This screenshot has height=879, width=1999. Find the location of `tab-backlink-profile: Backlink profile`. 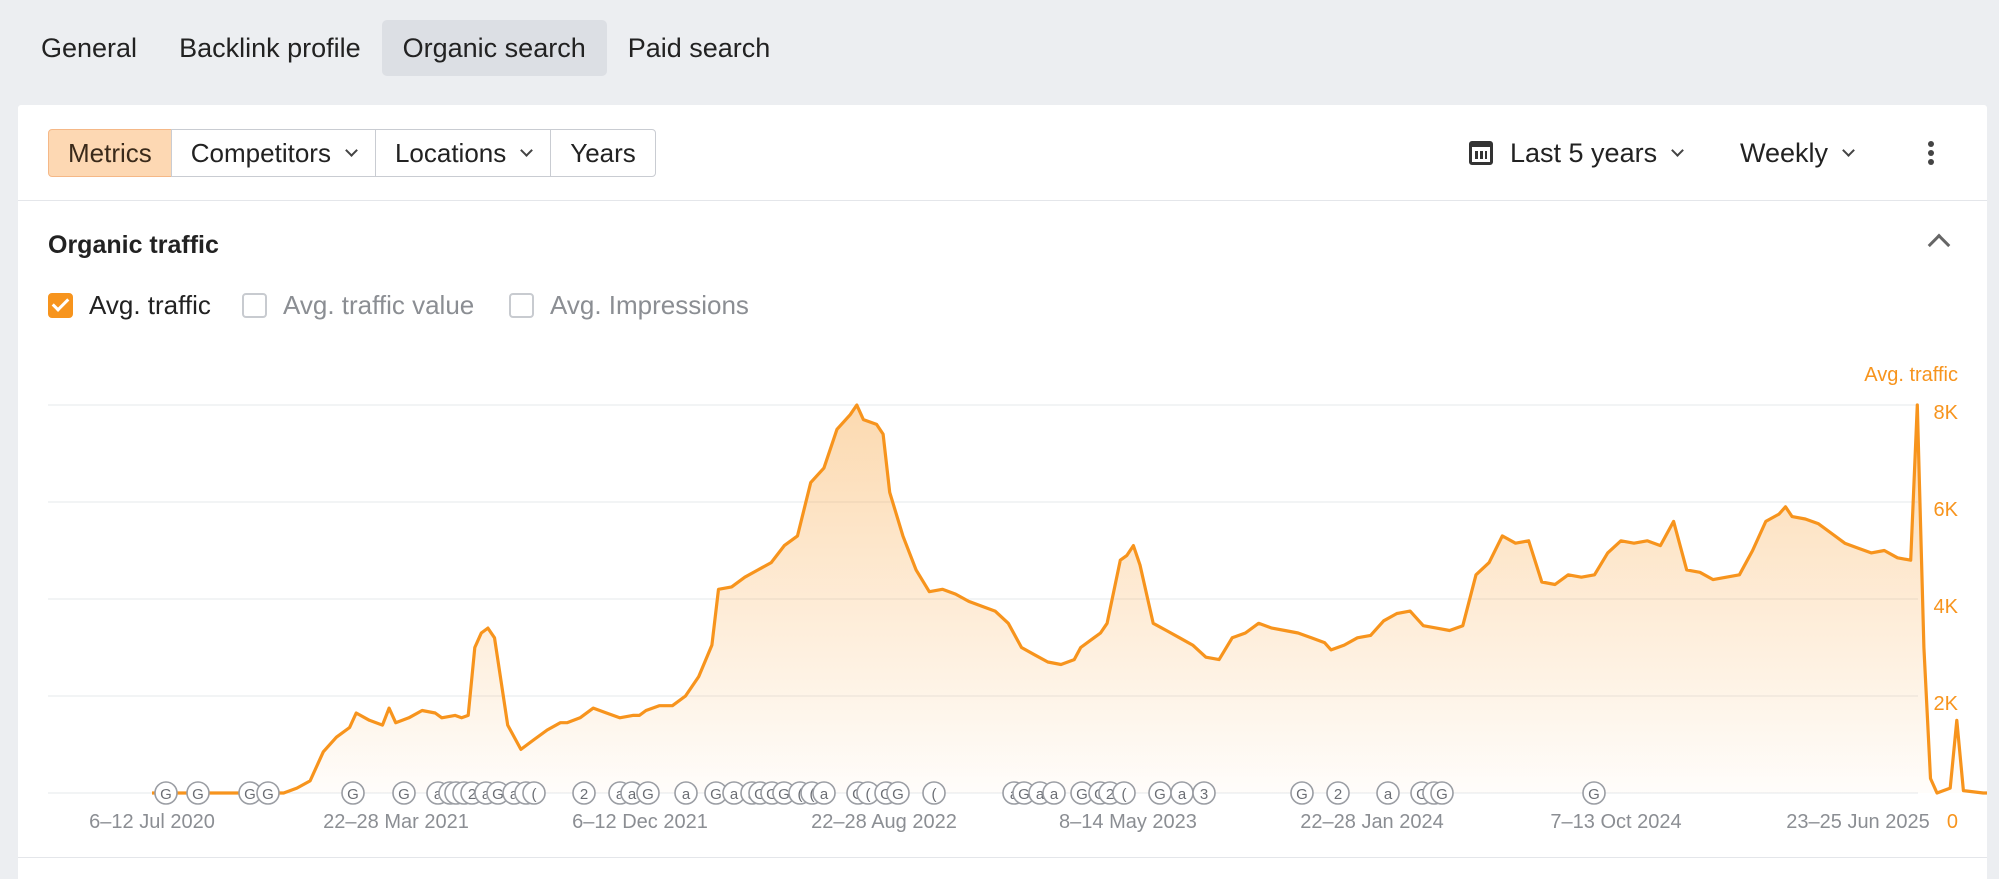

tab-backlink-profile: Backlink profile is located at coordinates (270, 48).